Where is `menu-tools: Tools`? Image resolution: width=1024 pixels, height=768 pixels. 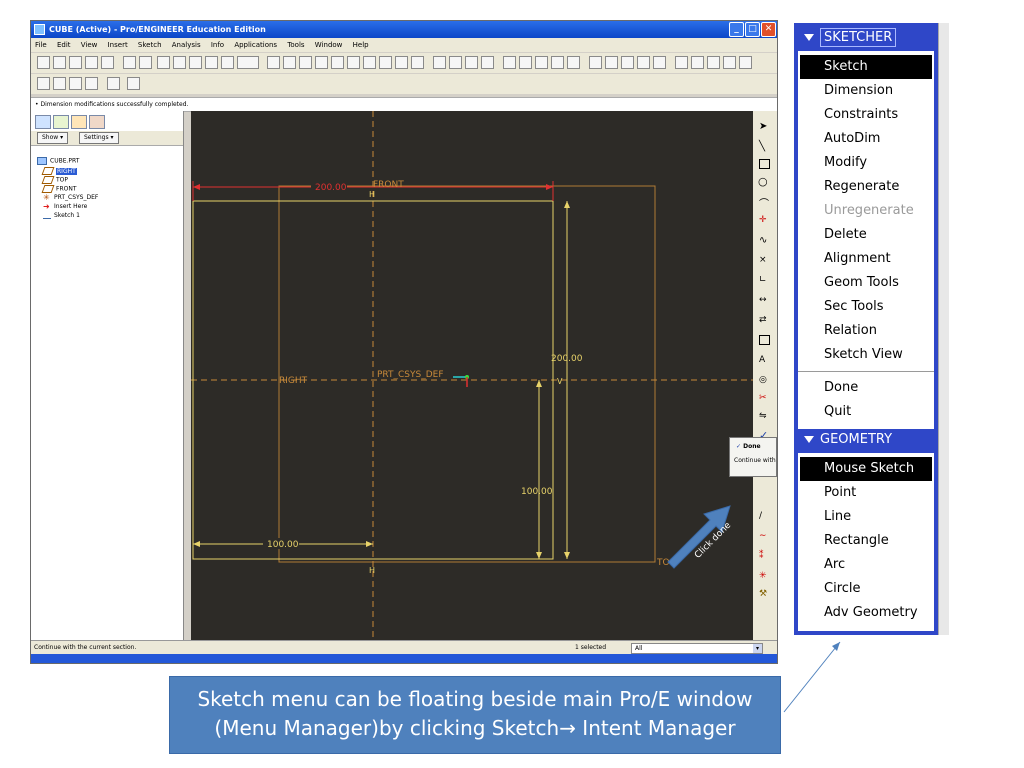 menu-tools: Tools is located at coordinates (295, 45).